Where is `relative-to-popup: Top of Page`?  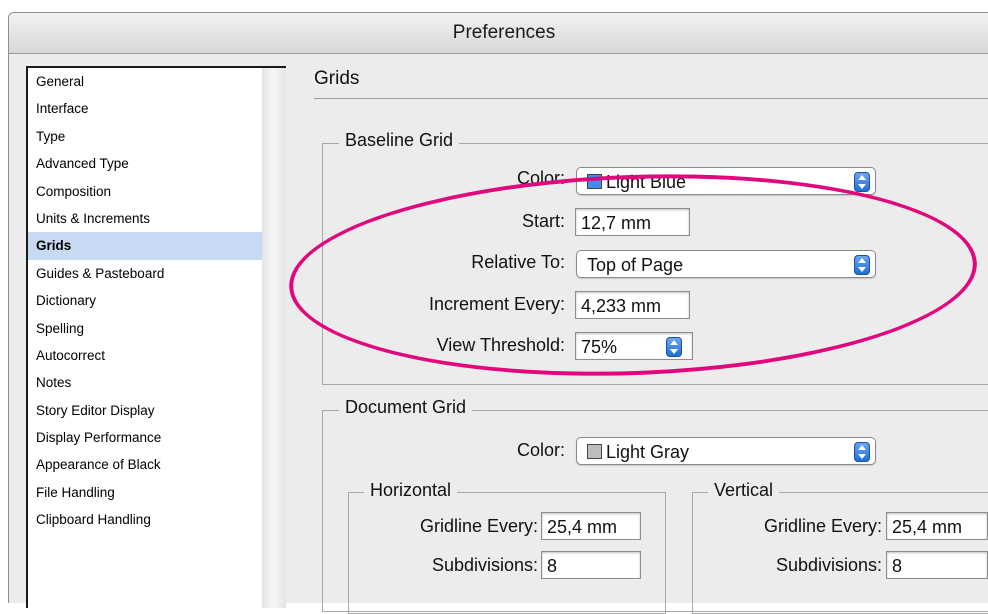
relative-to-popup: Top of Page is located at coordinates (726, 264).